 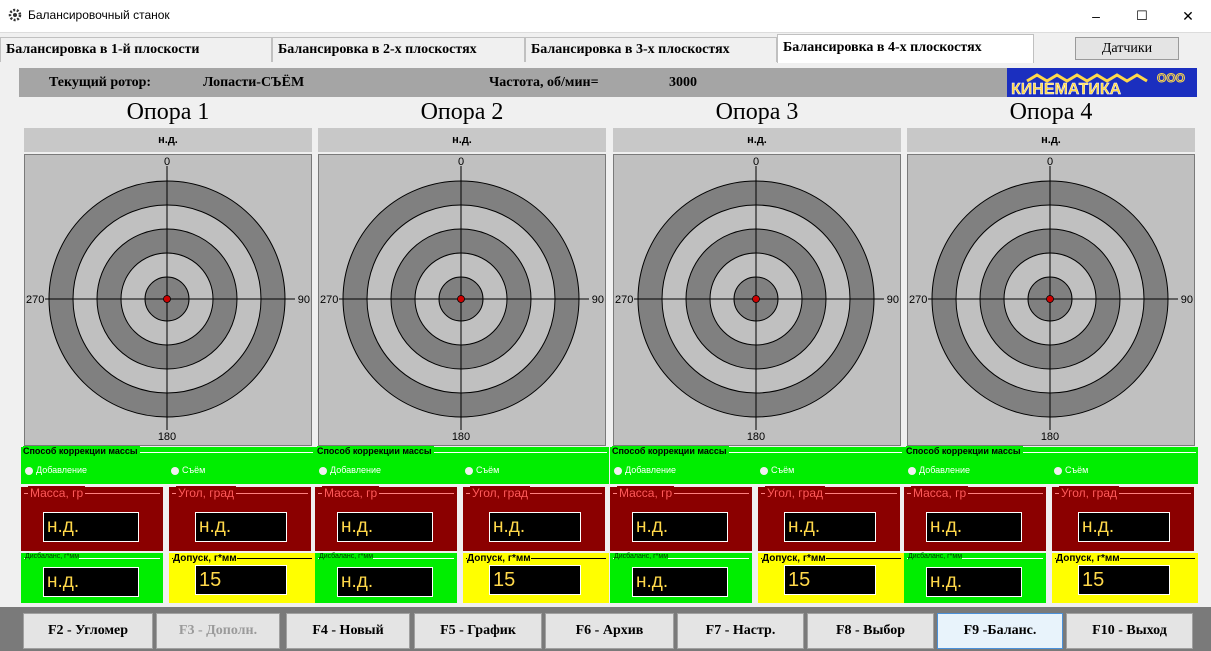 I want to click on sensors-button: Датчики, so click(x=1127, y=48).